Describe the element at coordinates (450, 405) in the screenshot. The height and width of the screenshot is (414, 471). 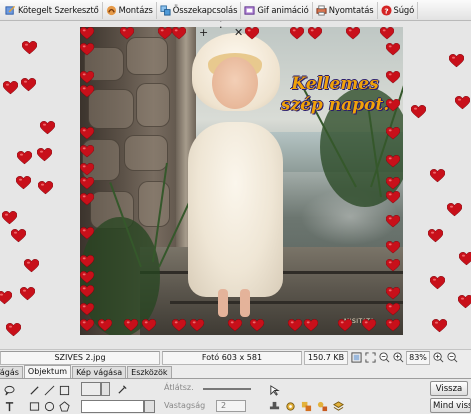
I see `reset-all-button: Mind vissza` at that location.